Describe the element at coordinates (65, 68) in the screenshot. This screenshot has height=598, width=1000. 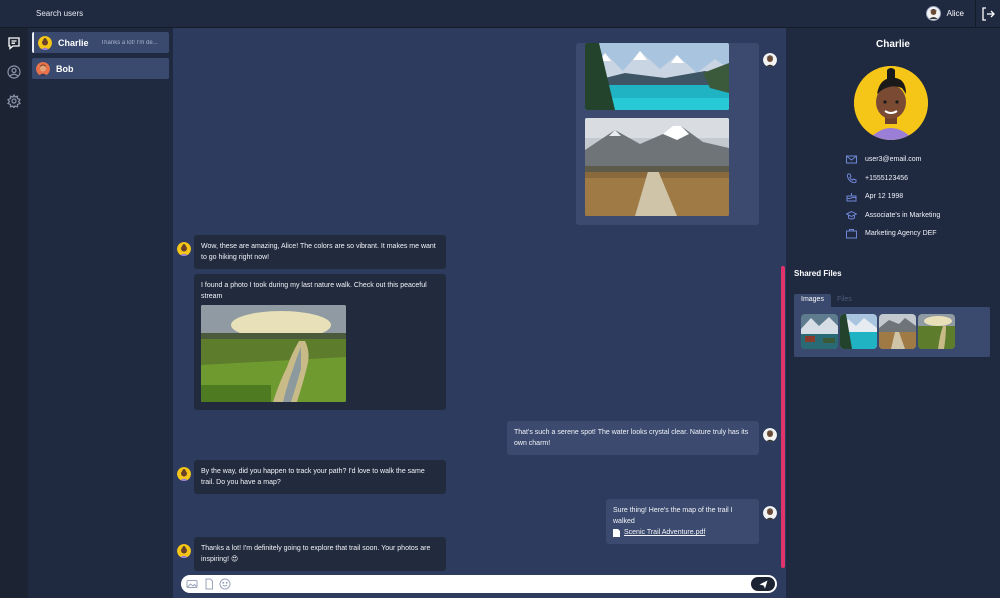
I see `contact-name: Bob` at that location.